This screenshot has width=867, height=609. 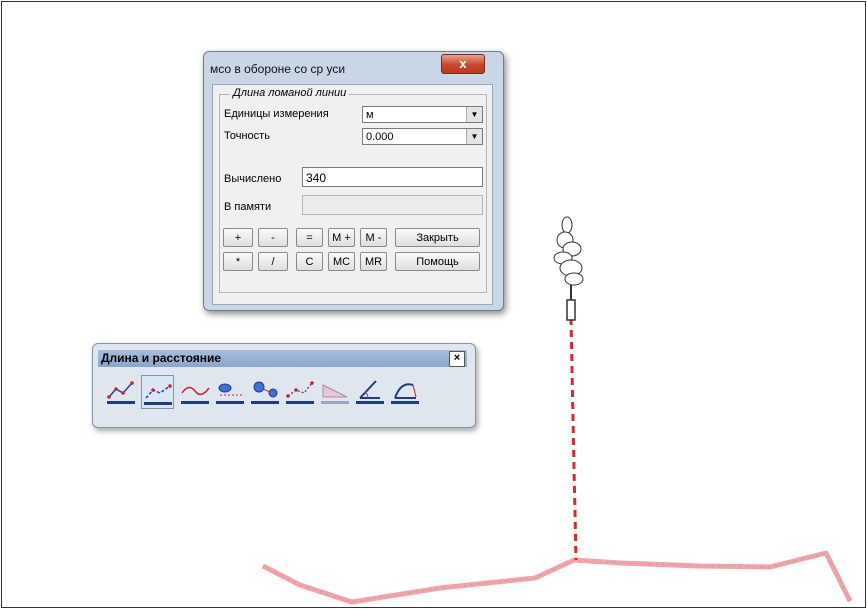 I want to click on memory-label: В памяти, so click(x=248, y=207).